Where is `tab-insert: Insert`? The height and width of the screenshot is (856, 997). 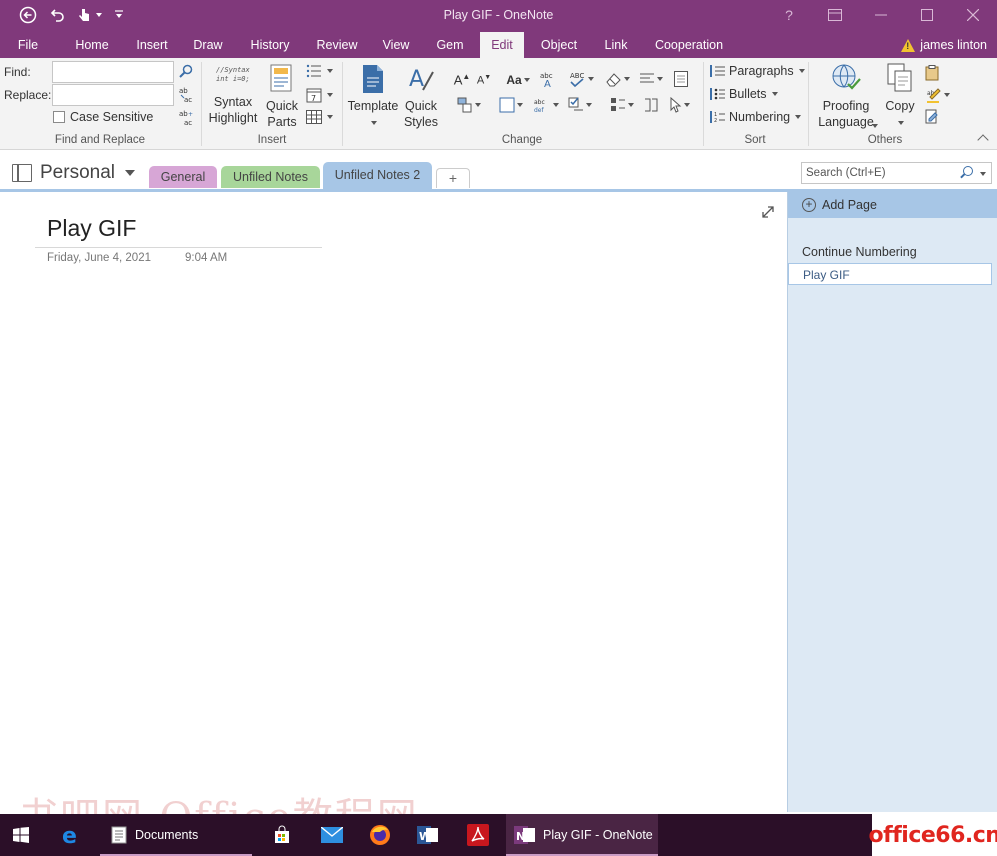
tab-insert: Insert is located at coordinates (152, 45).